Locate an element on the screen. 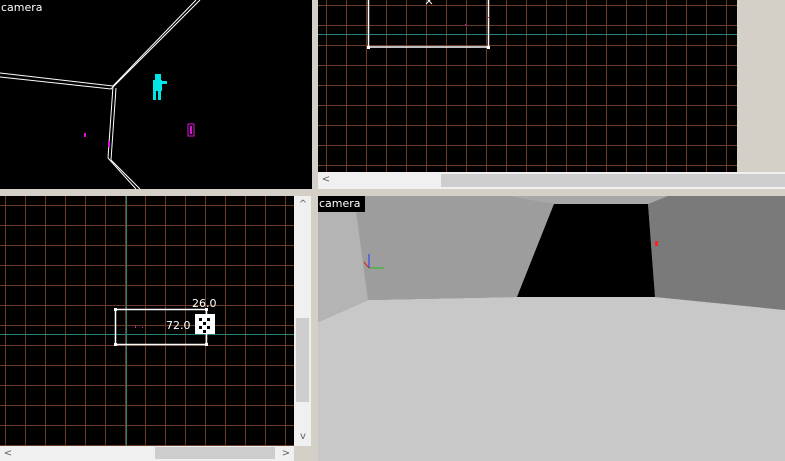  player-entity-icon is located at coordinates (160, 87).